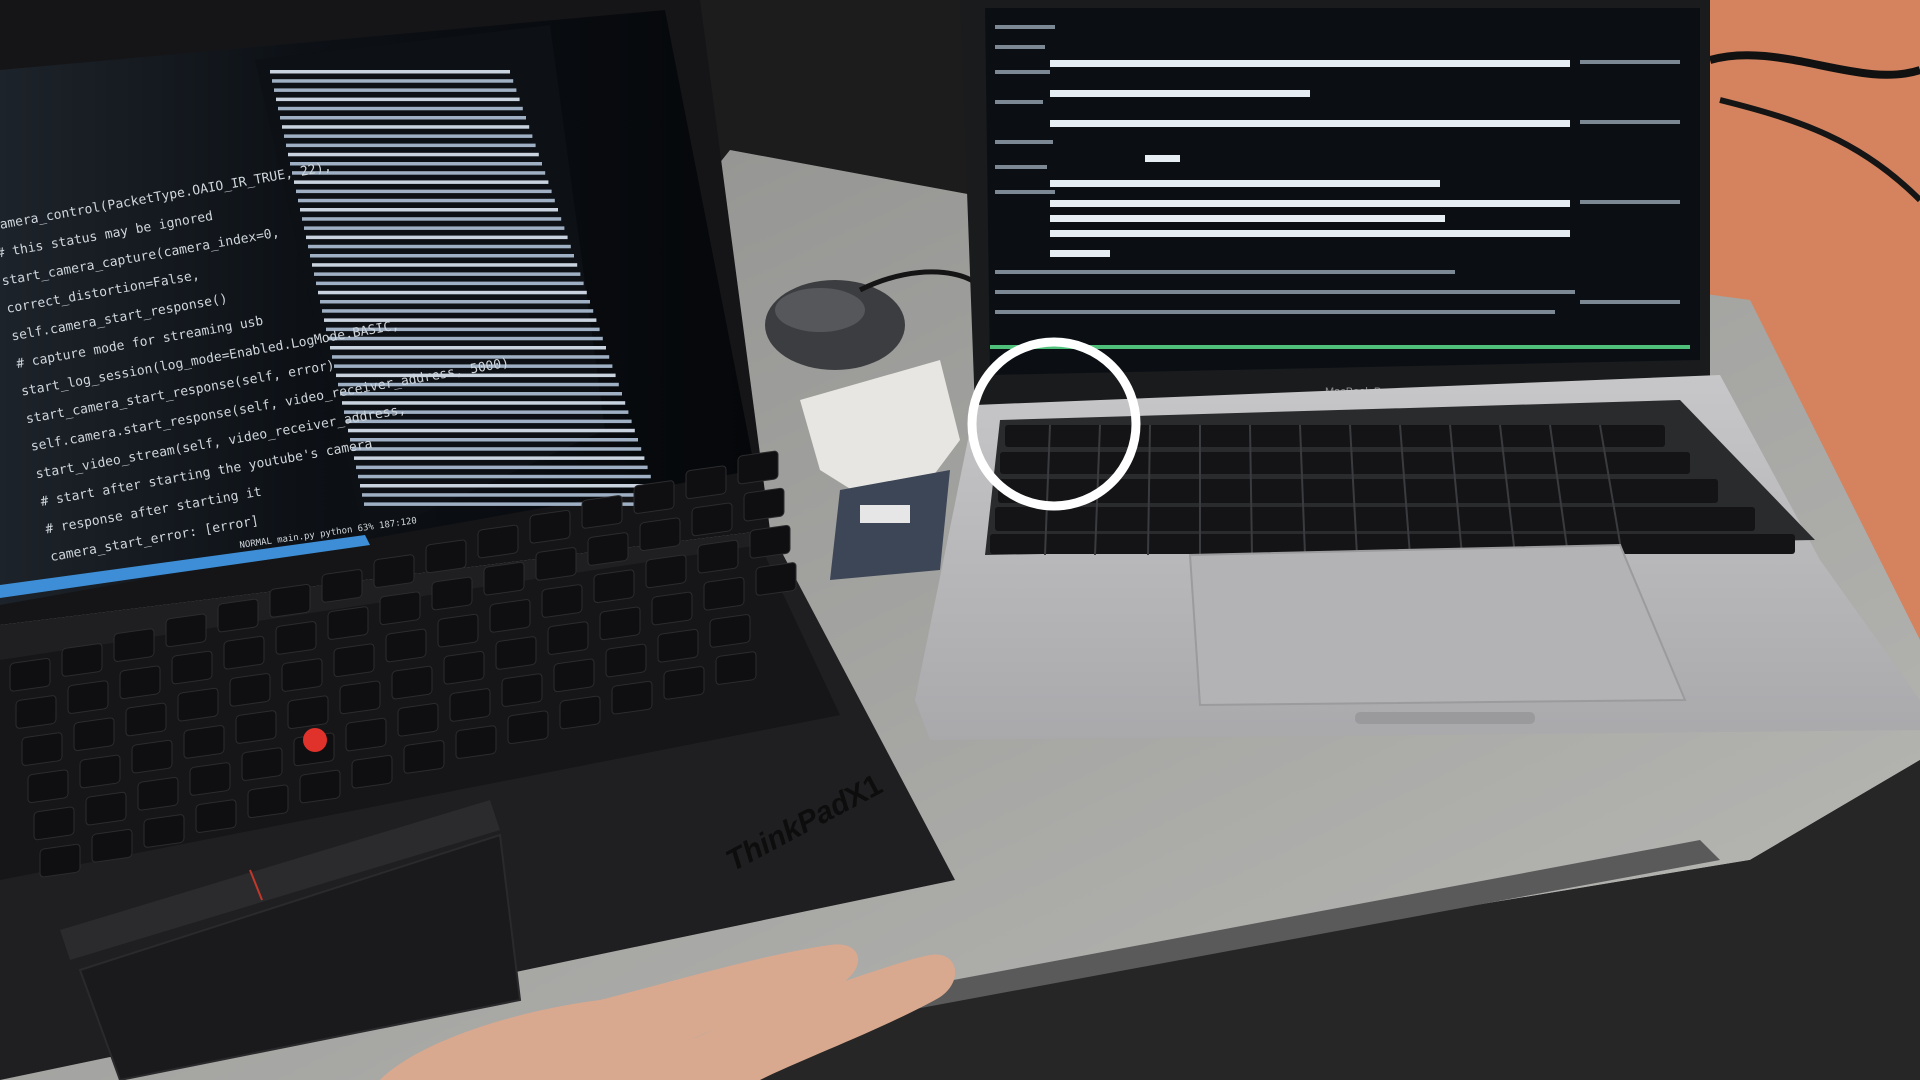 The width and height of the screenshot is (1920, 1080). I want to click on macbook-lid-notch, so click(1445, 718).